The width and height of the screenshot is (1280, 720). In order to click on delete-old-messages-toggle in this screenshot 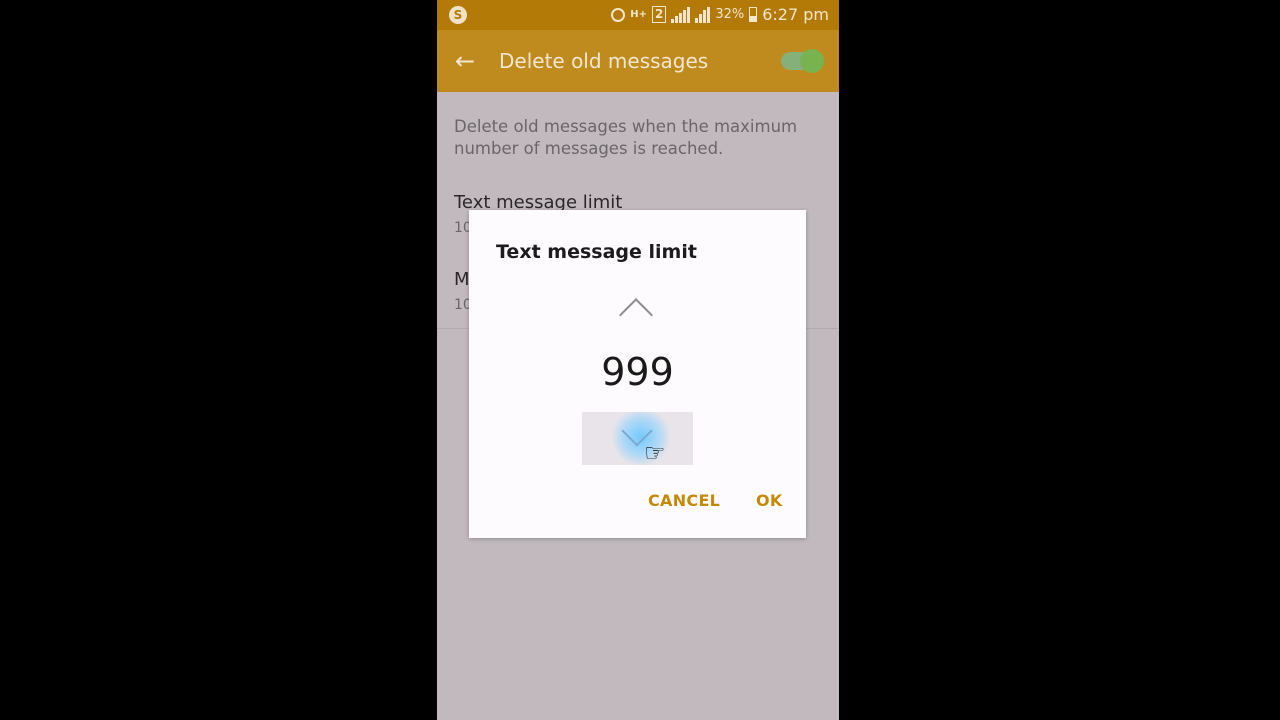, I will do `click(802, 61)`.